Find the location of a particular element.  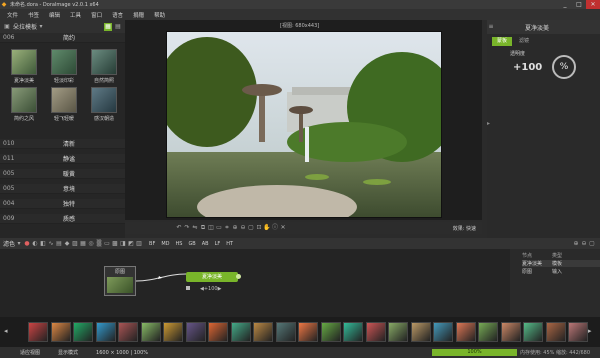

opacity-value: +100 is located at coordinates (527, 67).